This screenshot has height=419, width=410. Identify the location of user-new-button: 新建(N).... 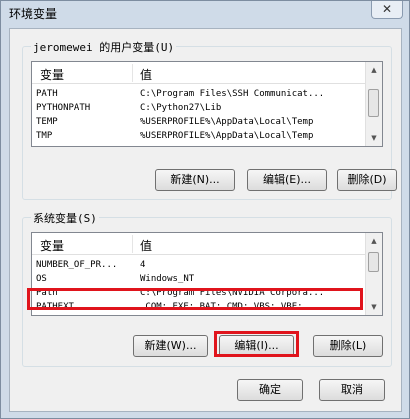
(195, 180).